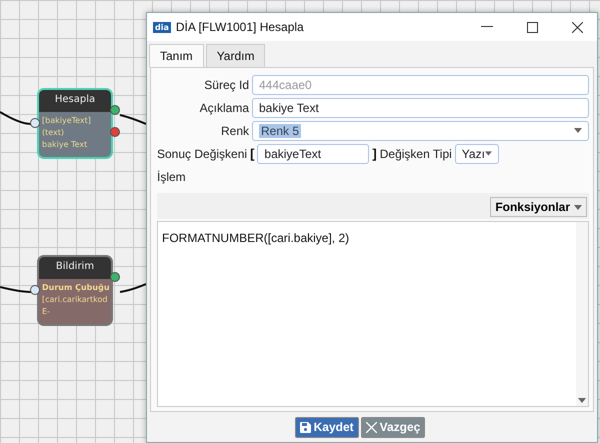  Describe the element at coordinates (75, 101) in the screenshot. I see `node-title: Hesapla` at that location.